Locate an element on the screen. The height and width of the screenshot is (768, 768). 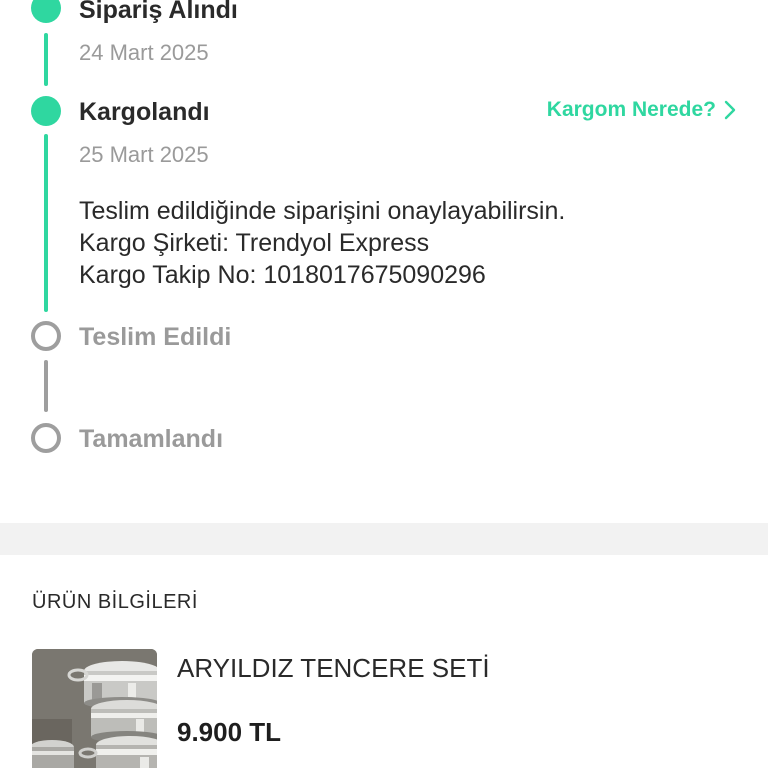
step-title-tamamlandi: Tamamlandı is located at coordinates (151, 439).